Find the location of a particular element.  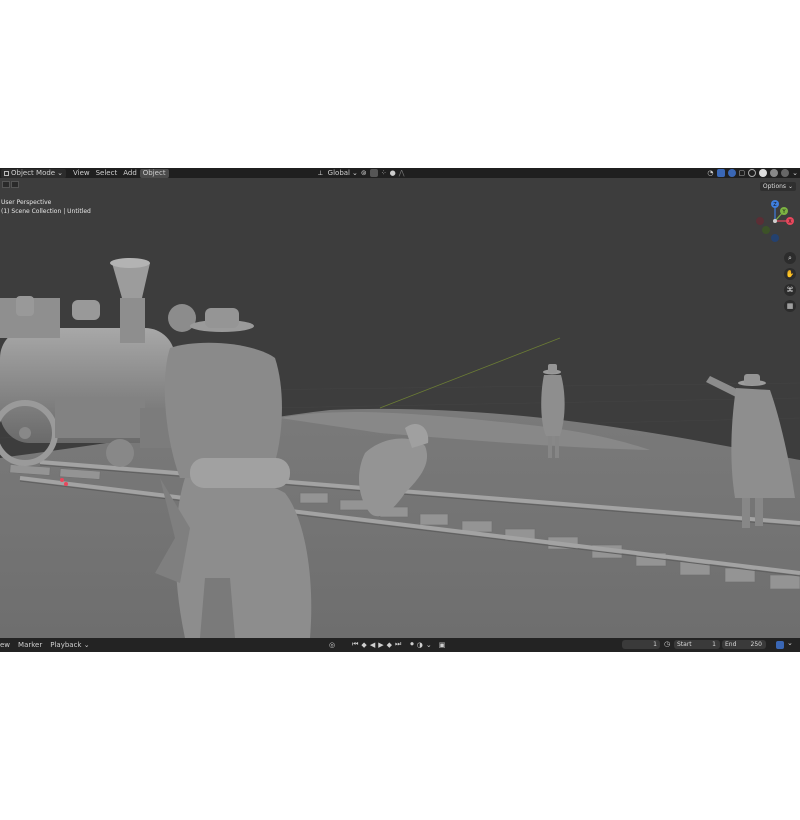

select-mode-icon is located at coordinates (15, 184).